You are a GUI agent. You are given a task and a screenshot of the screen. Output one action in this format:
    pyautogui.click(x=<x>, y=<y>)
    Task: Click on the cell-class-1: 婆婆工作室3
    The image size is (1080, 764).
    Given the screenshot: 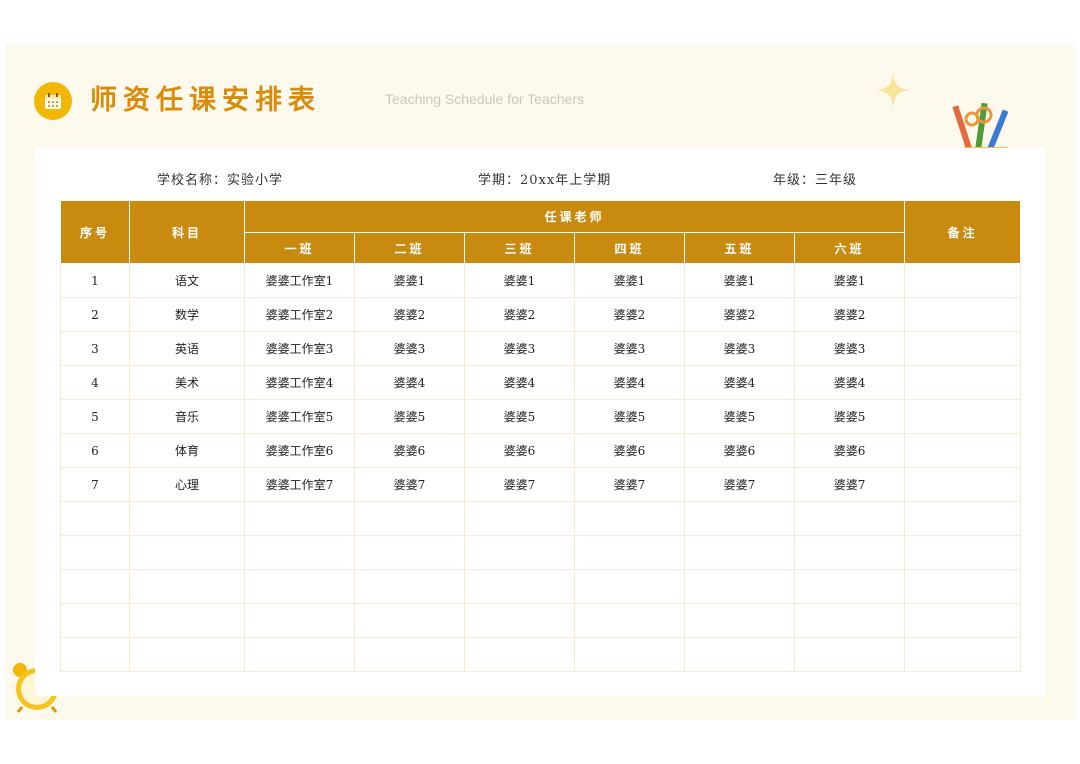 What is the action you would take?
    pyautogui.click(x=299, y=348)
    